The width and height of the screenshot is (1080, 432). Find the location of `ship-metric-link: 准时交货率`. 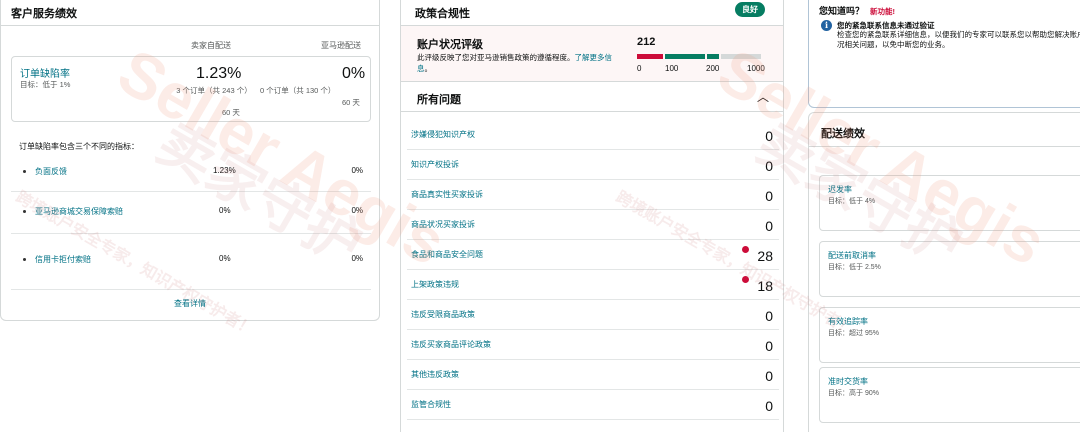

ship-metric-link: 准时交货率 is located at coordinates (848, 381).